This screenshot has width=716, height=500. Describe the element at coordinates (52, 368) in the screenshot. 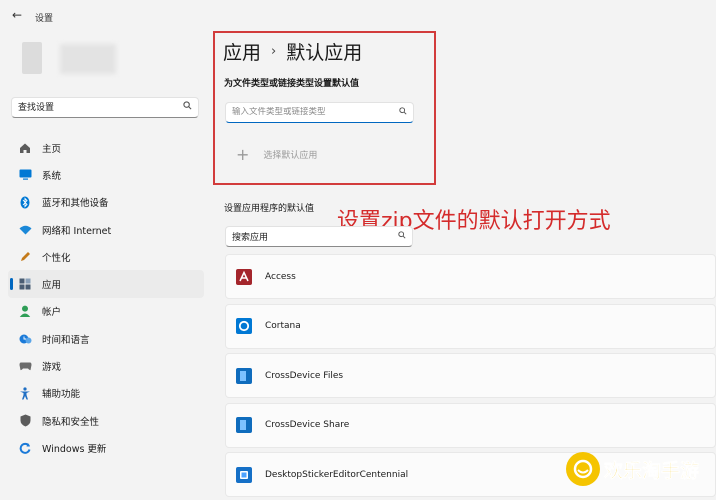

I see `sidebar-item-label: 游戏` at that location.